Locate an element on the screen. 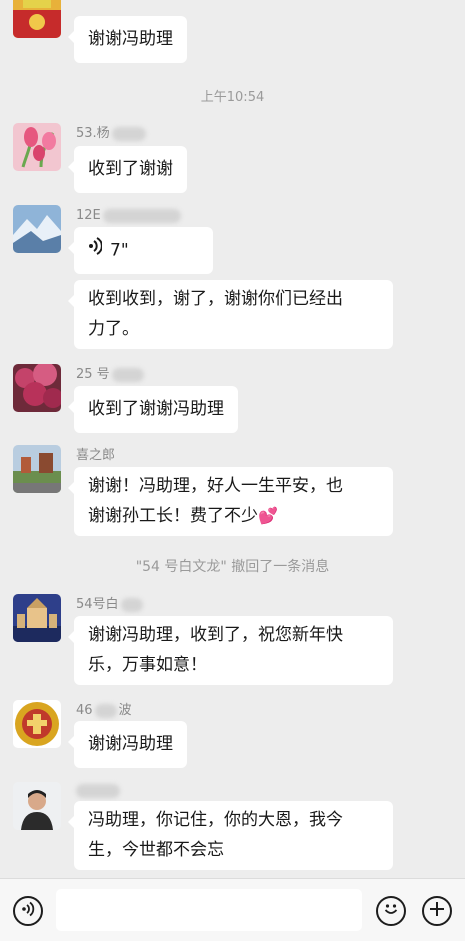 The height and width of the screenshot is (941, 465). voice-input-button is located at coordinates (28, 911).